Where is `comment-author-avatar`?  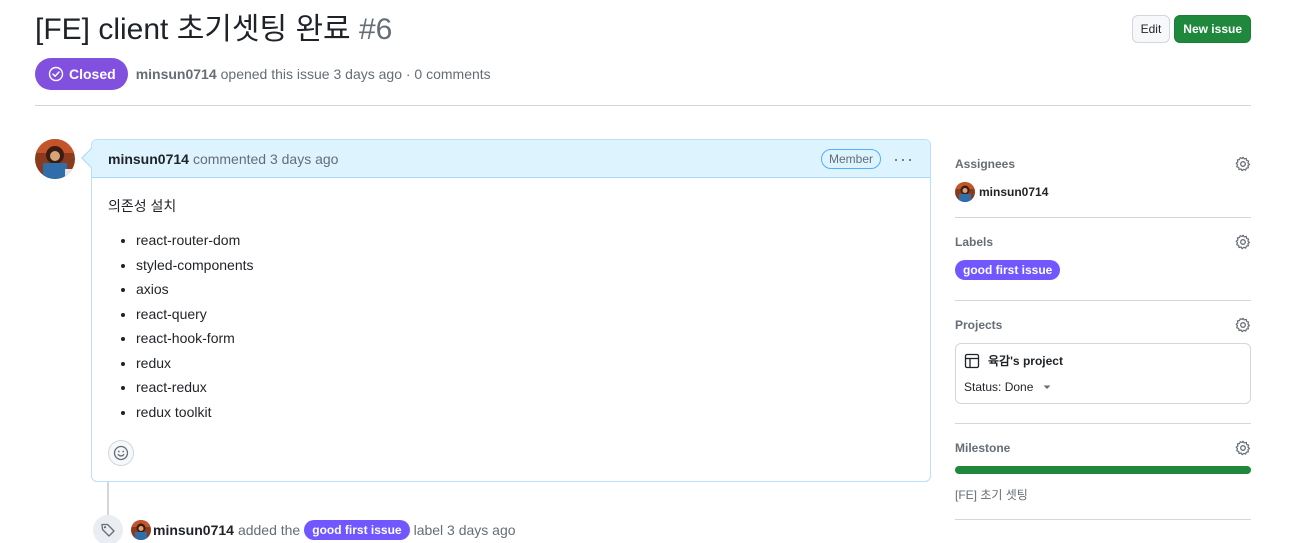
comment-author-avatar is located at coordinates (55, 159).